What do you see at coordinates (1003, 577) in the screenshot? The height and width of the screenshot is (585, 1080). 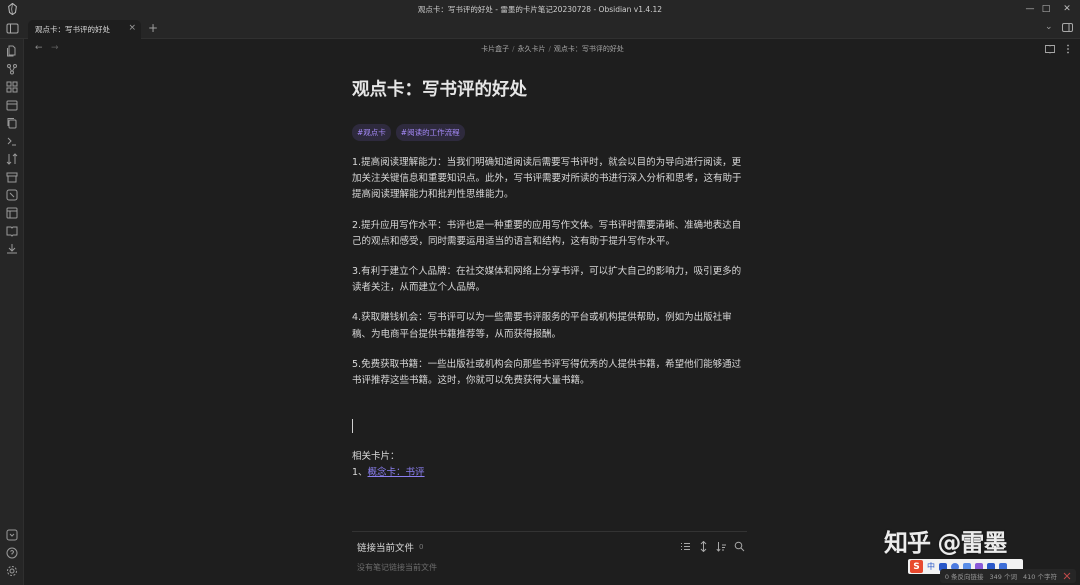 I see `status-word-count: 349 个词` at bounding box center [1003, 577].